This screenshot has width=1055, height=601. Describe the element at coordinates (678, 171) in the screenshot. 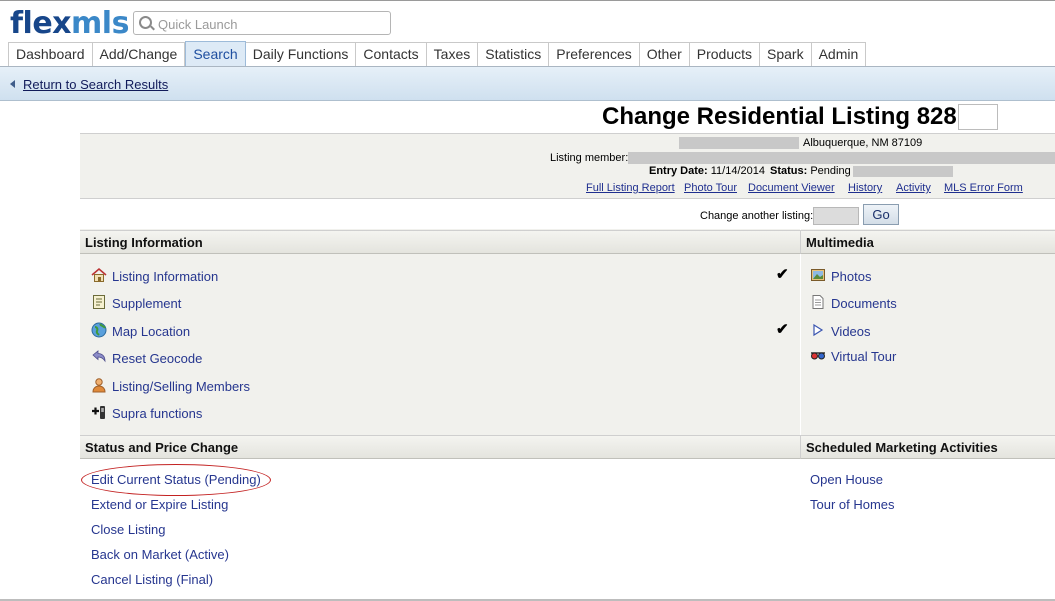

I see `entry-date-label: Entry Date:` at that location.